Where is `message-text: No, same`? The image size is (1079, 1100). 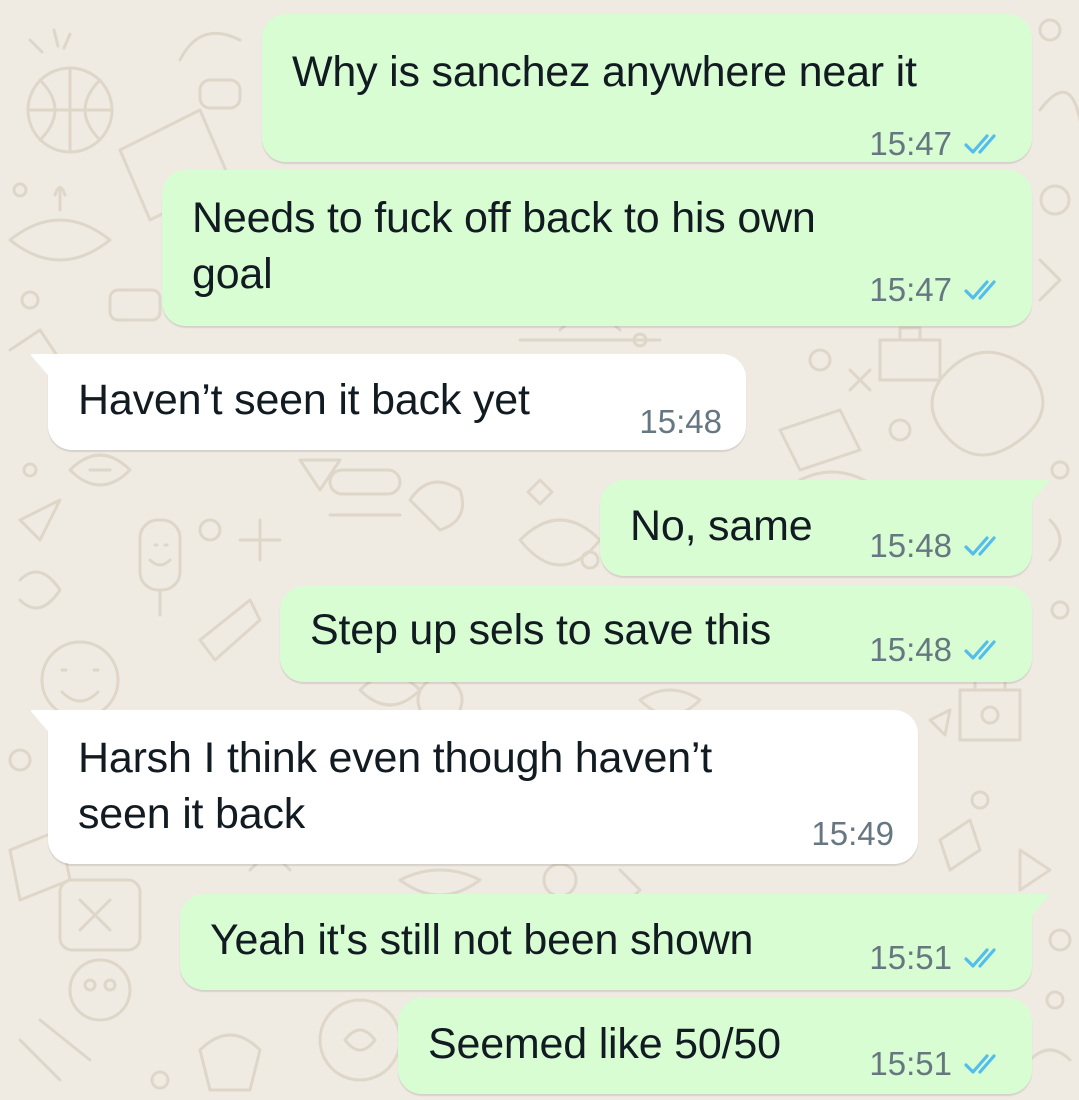 message-text: No, same is located at coordinates (721, 526).